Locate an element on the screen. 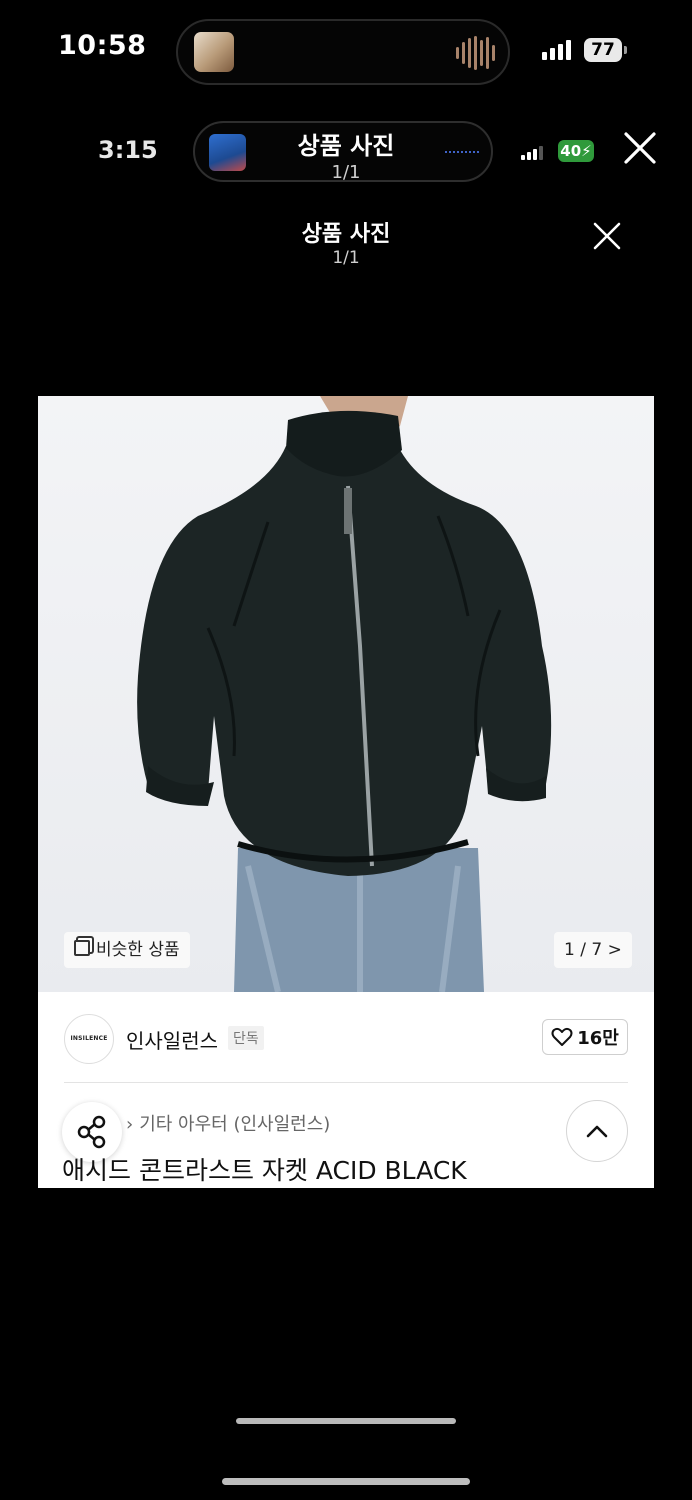 The height and width of the screenshot is (1500, 692). brand-name: 인사일런스 is located at coordinates (172, 1039).